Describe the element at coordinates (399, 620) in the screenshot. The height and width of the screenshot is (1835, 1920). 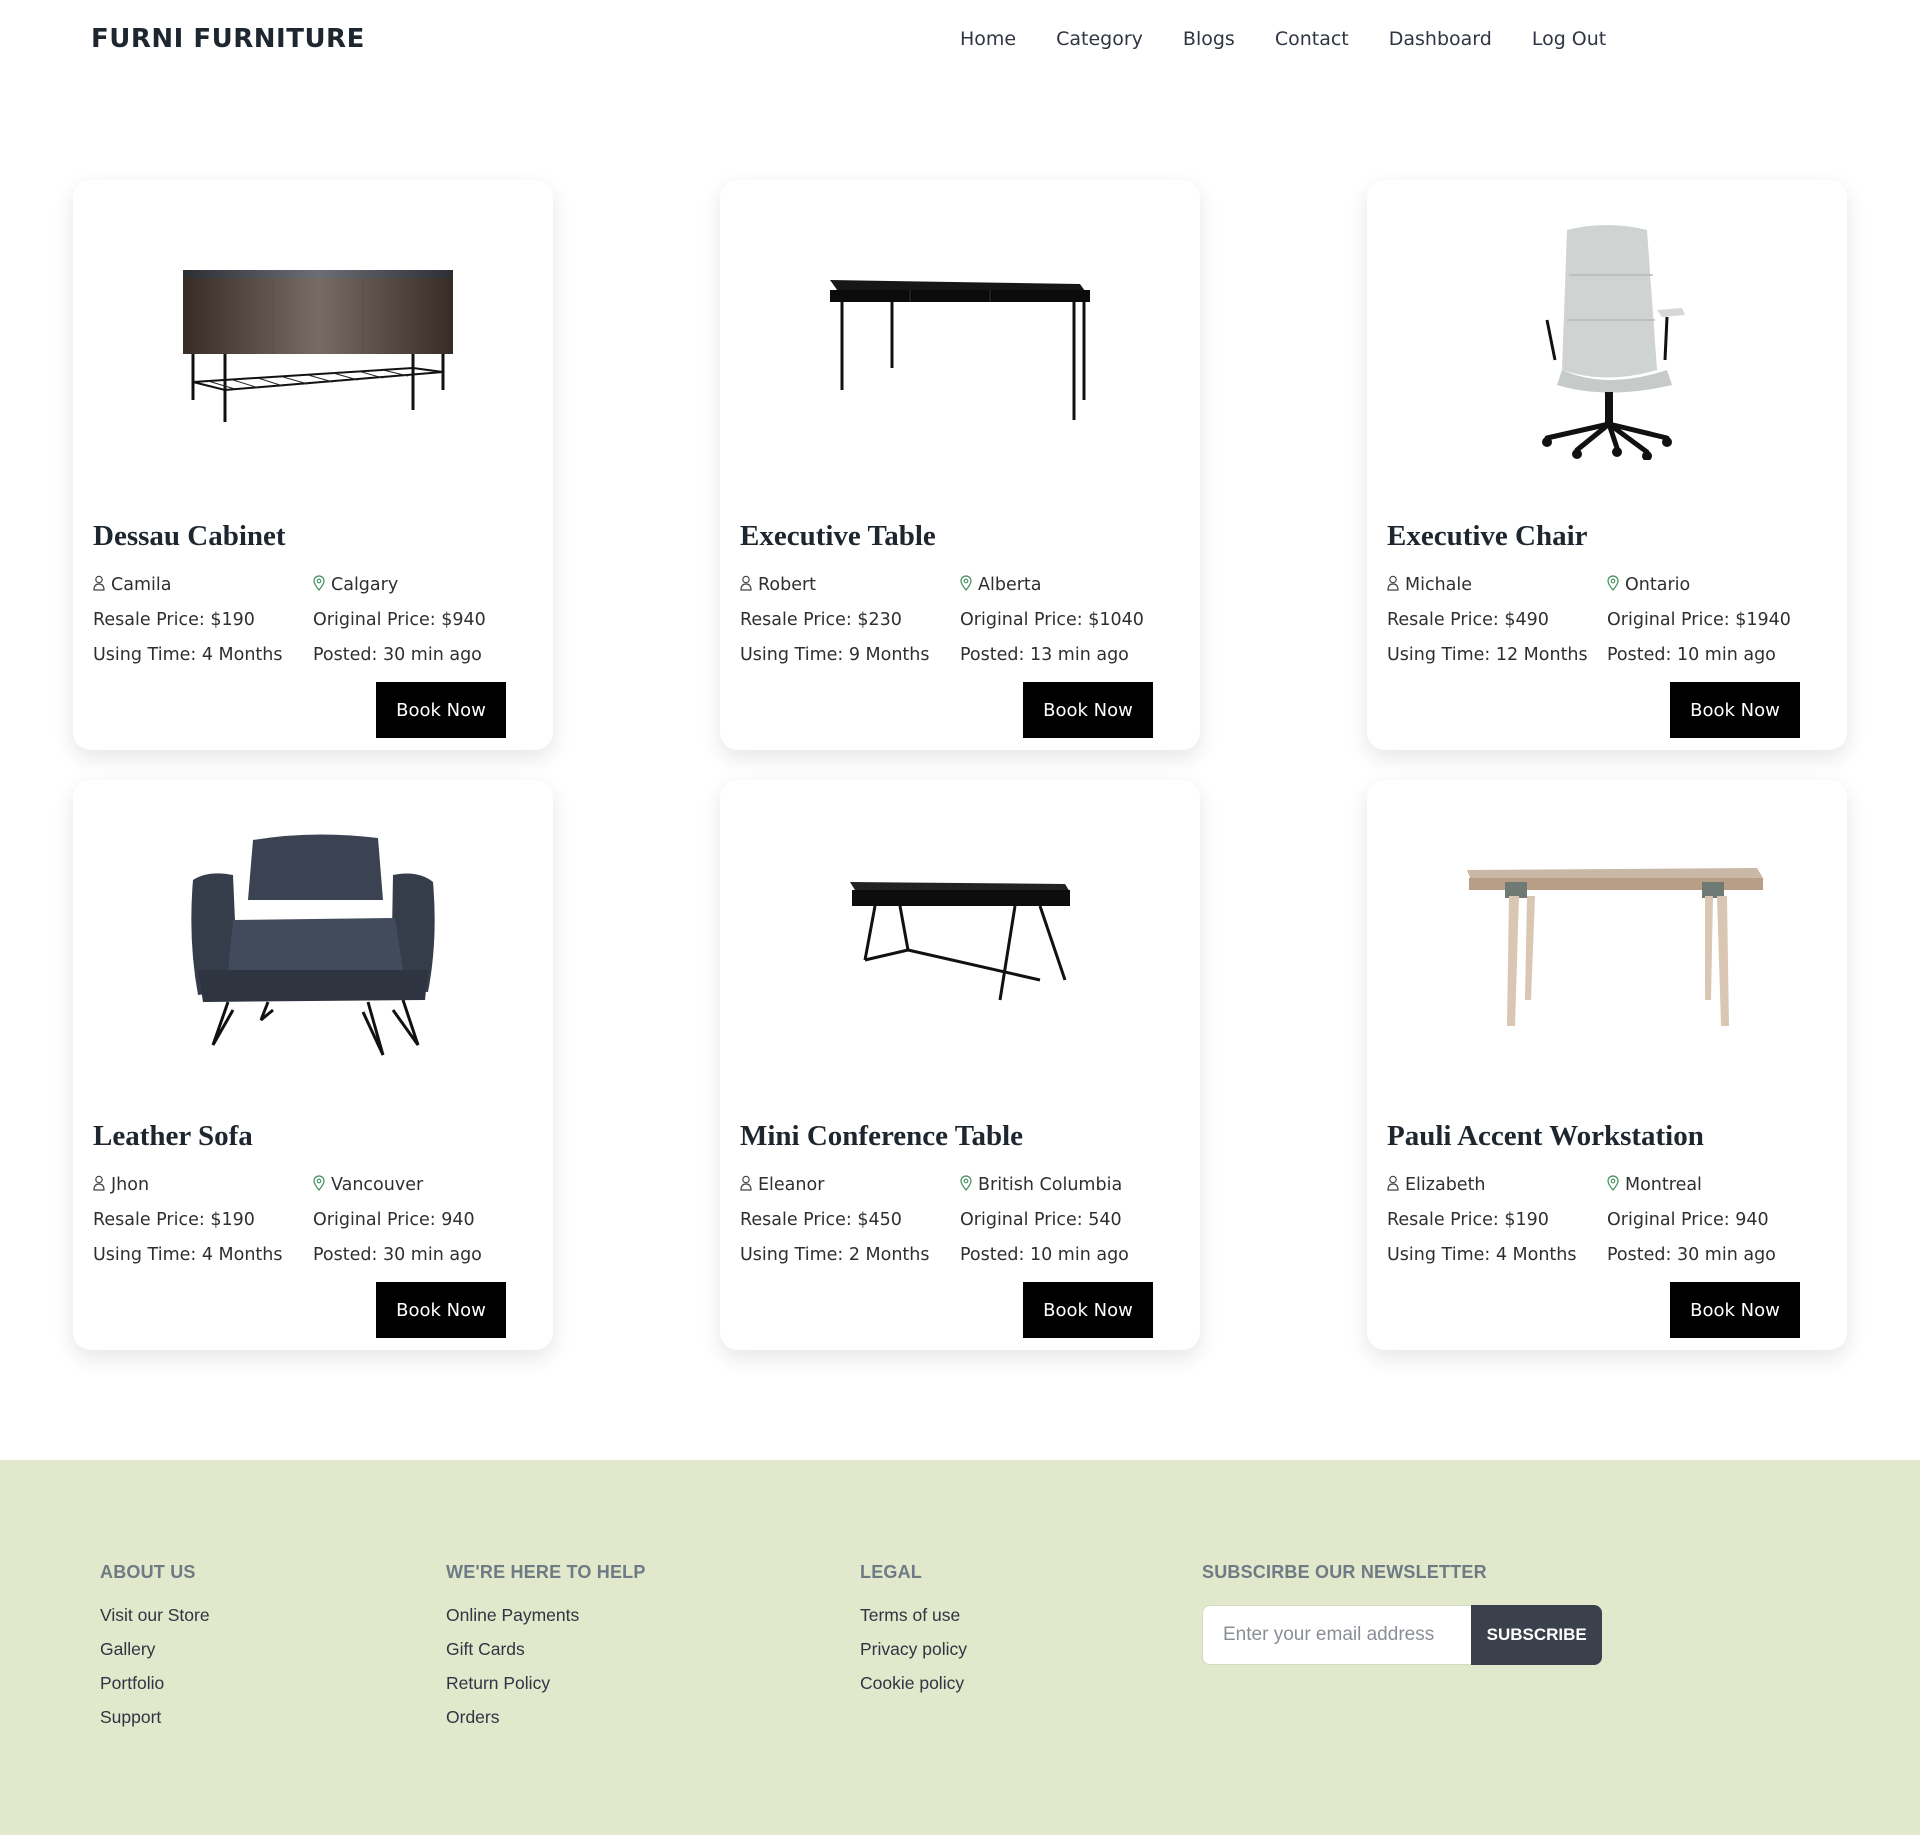
I see `original-price: Original Price: $940` at that location.